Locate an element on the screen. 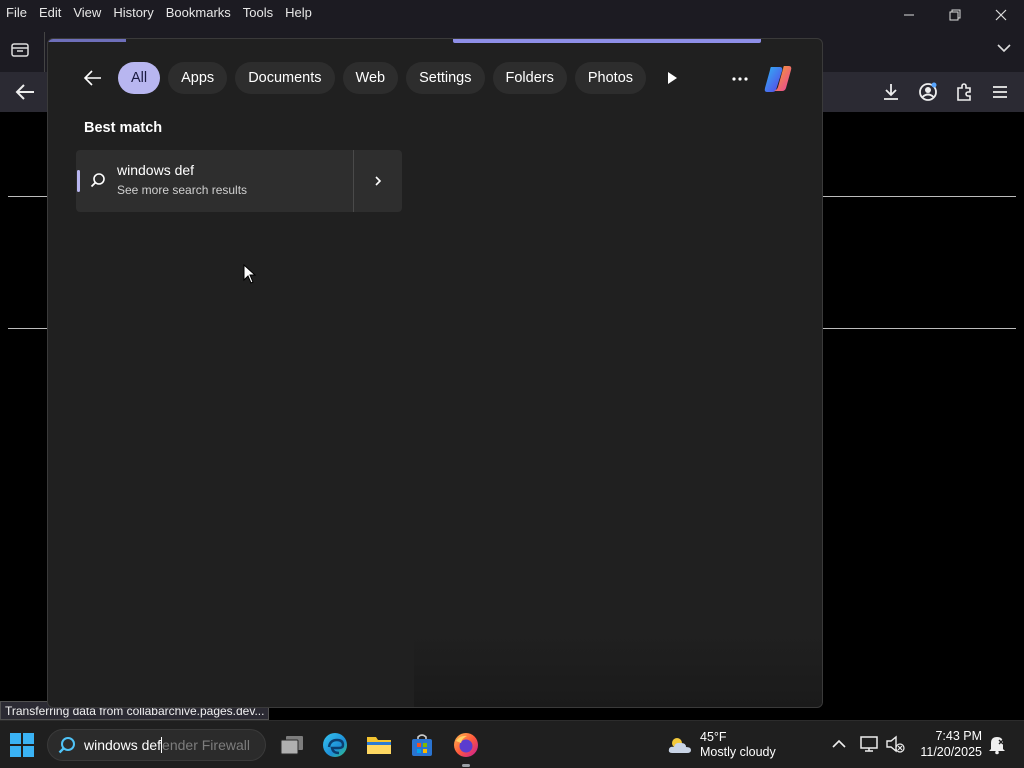 Image resolution: width=1024 pixels, height=768 pixels. weather-widget: 45°F Mostly cloudy is located at coordinates (721, 745).